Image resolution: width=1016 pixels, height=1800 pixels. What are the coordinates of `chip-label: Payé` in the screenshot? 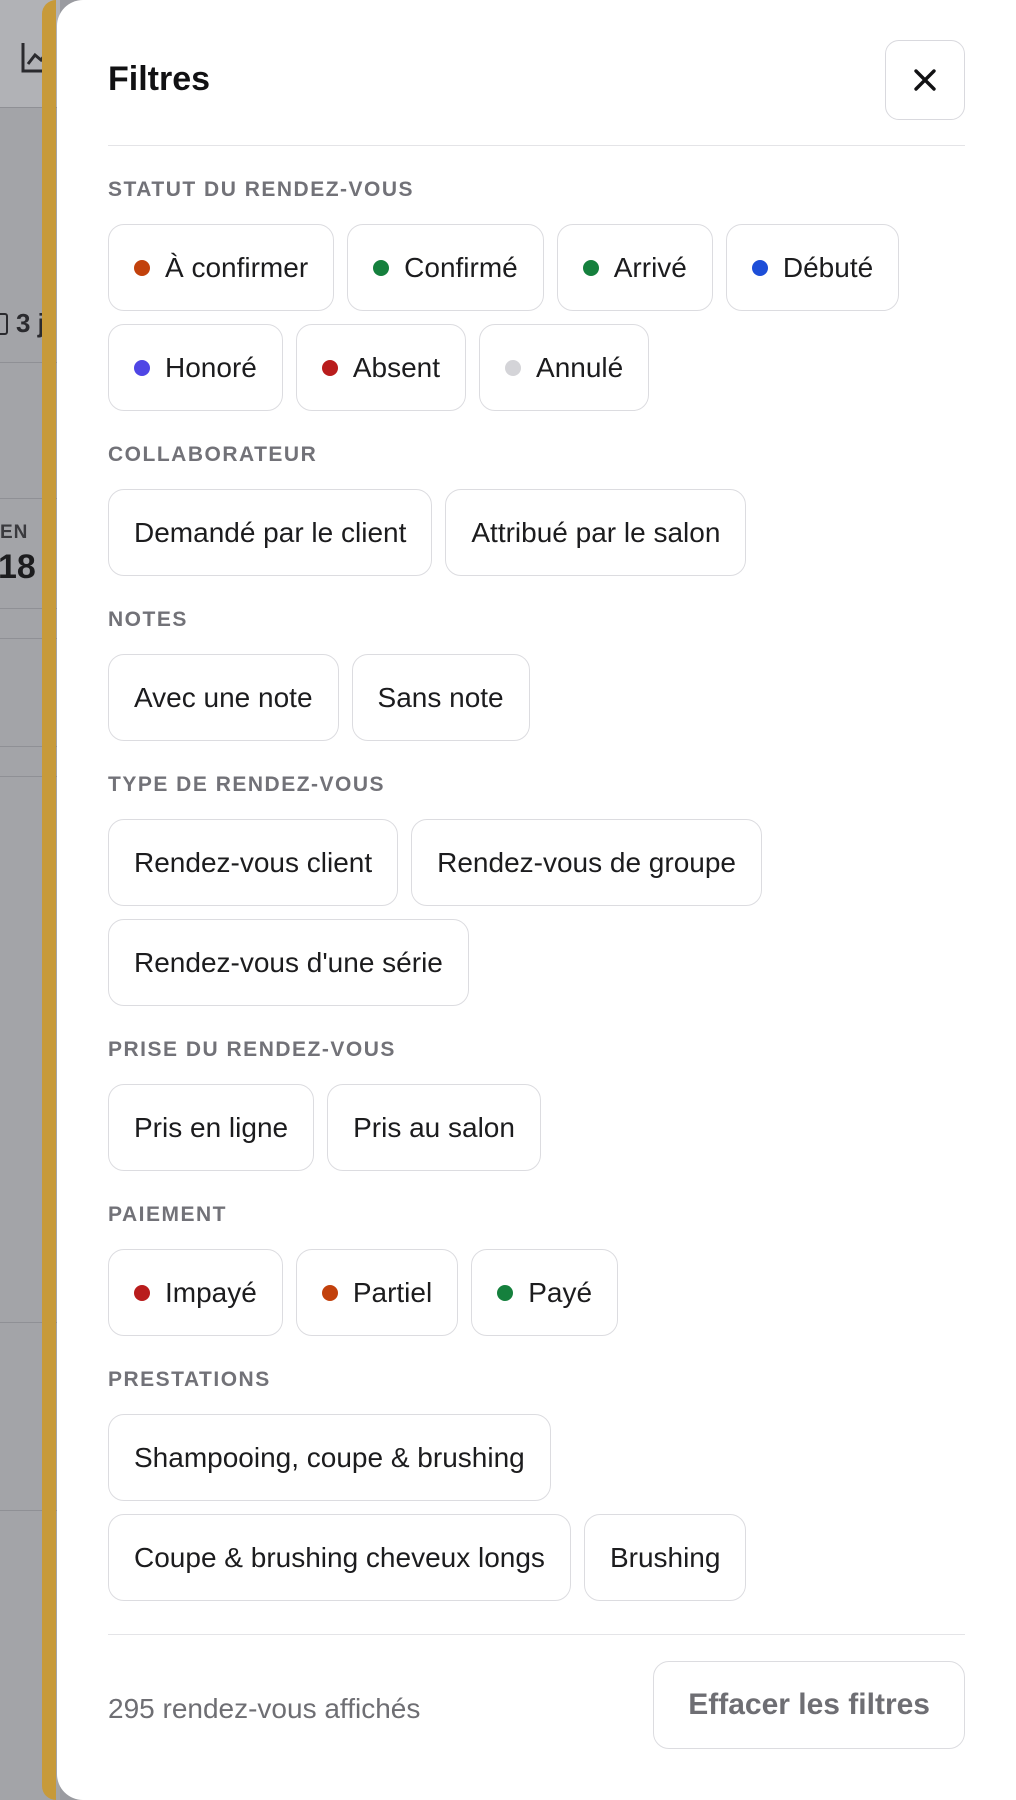 It's located at (560, 1292).